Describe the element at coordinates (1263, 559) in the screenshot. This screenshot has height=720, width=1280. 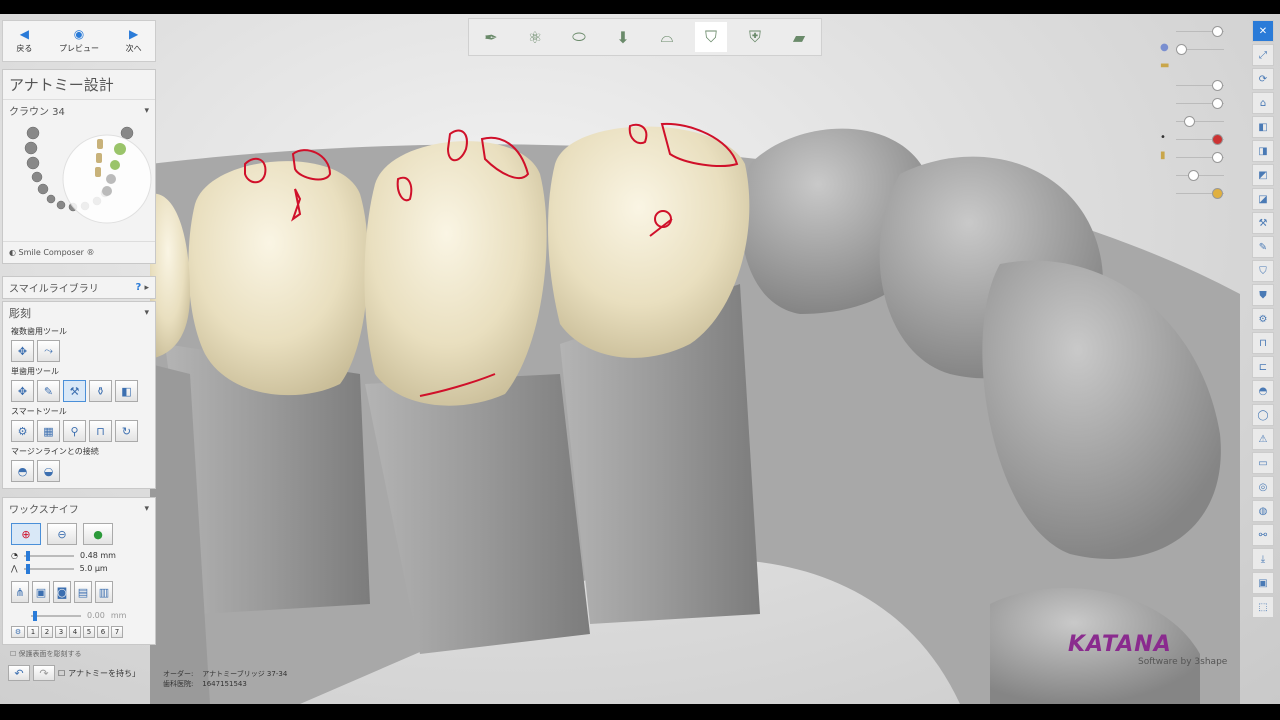
I see `view-tool-22: ⤓` at that location.